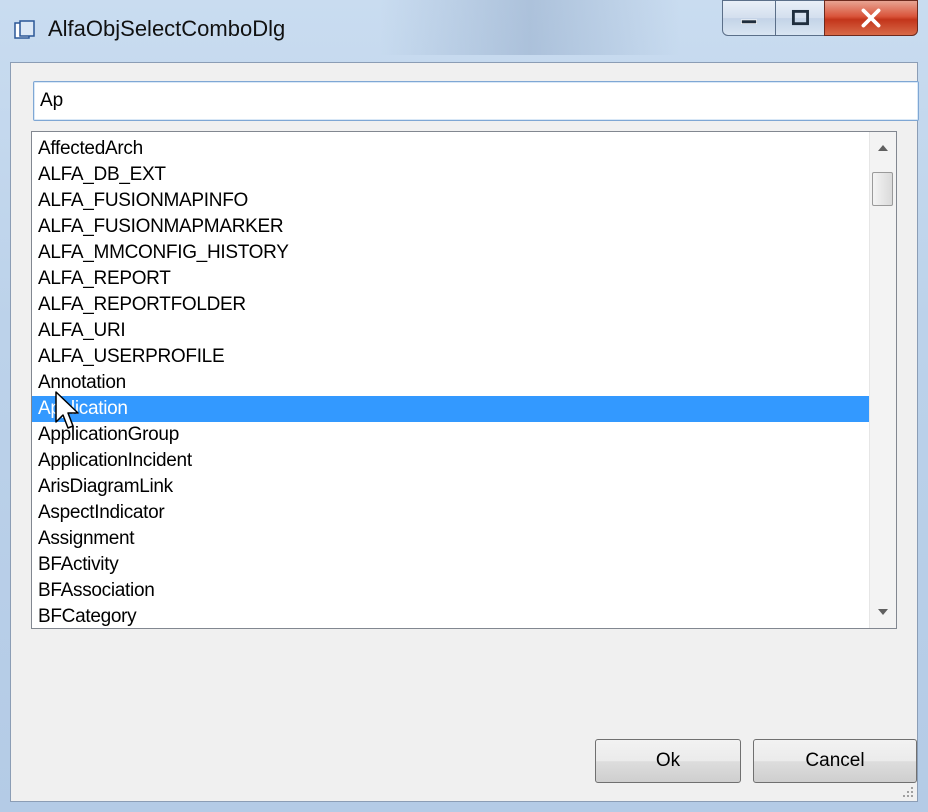 The height and width of the screenshot is (812, 928). I want to click on list-item: ALFA_URI, so click(455, 331).